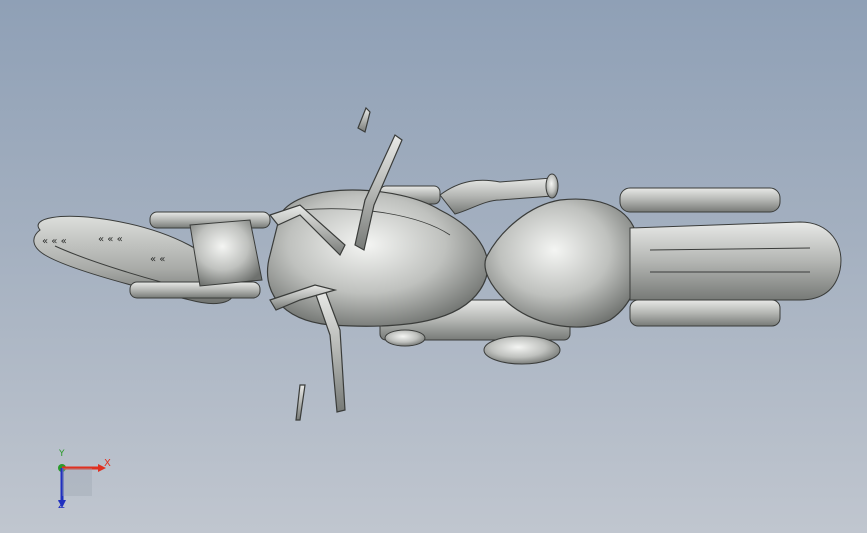 The image size is (867, 533). I want to click on y-axis-label: Y, so click(62, 454).